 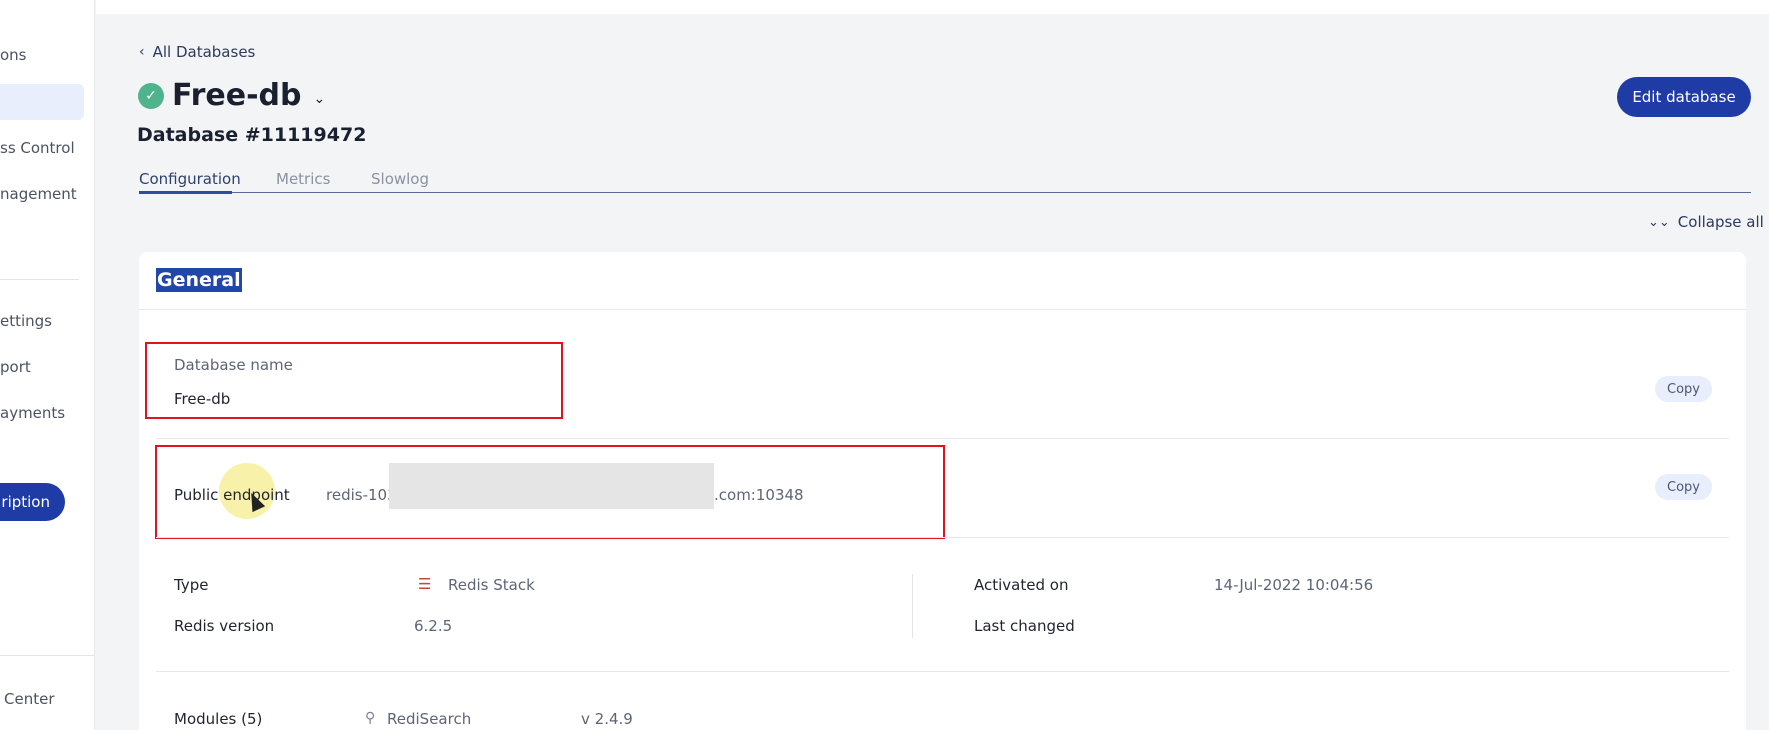 I want to click on column-divider, so click(x=912, y=606).